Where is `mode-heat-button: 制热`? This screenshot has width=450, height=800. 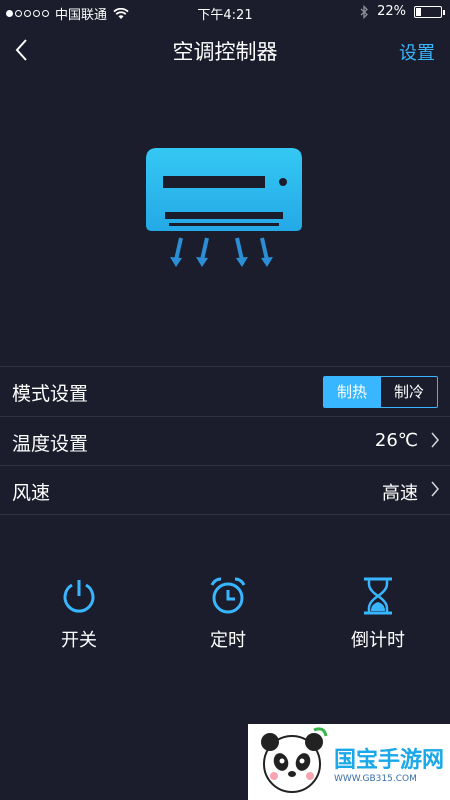 mode-heat-button: 制热 is located at coordinates (352, 392).